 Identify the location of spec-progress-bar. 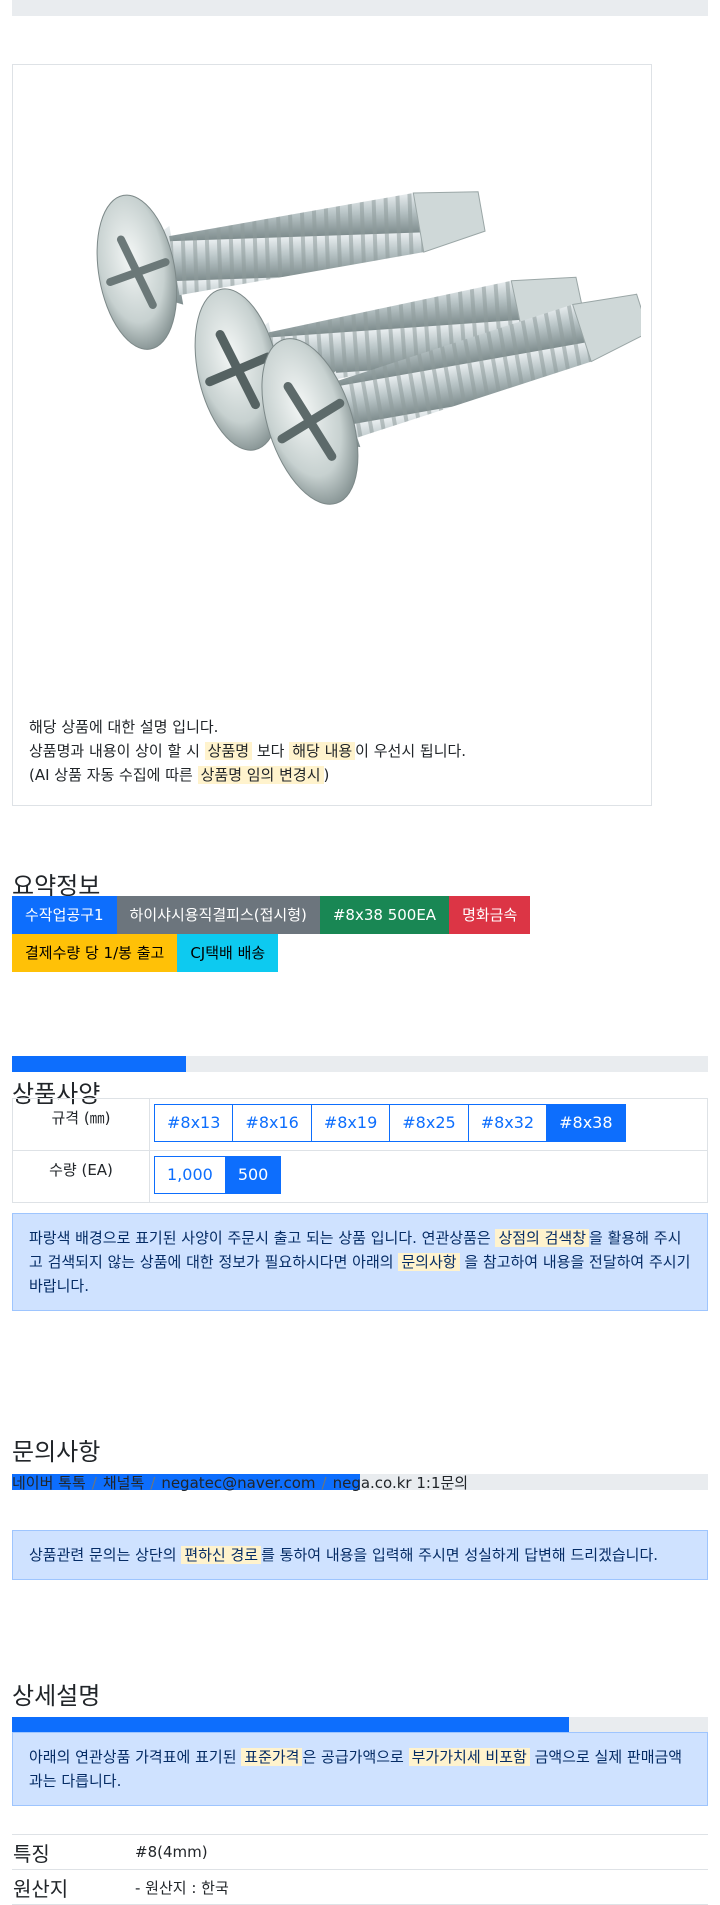
(360, 1064).